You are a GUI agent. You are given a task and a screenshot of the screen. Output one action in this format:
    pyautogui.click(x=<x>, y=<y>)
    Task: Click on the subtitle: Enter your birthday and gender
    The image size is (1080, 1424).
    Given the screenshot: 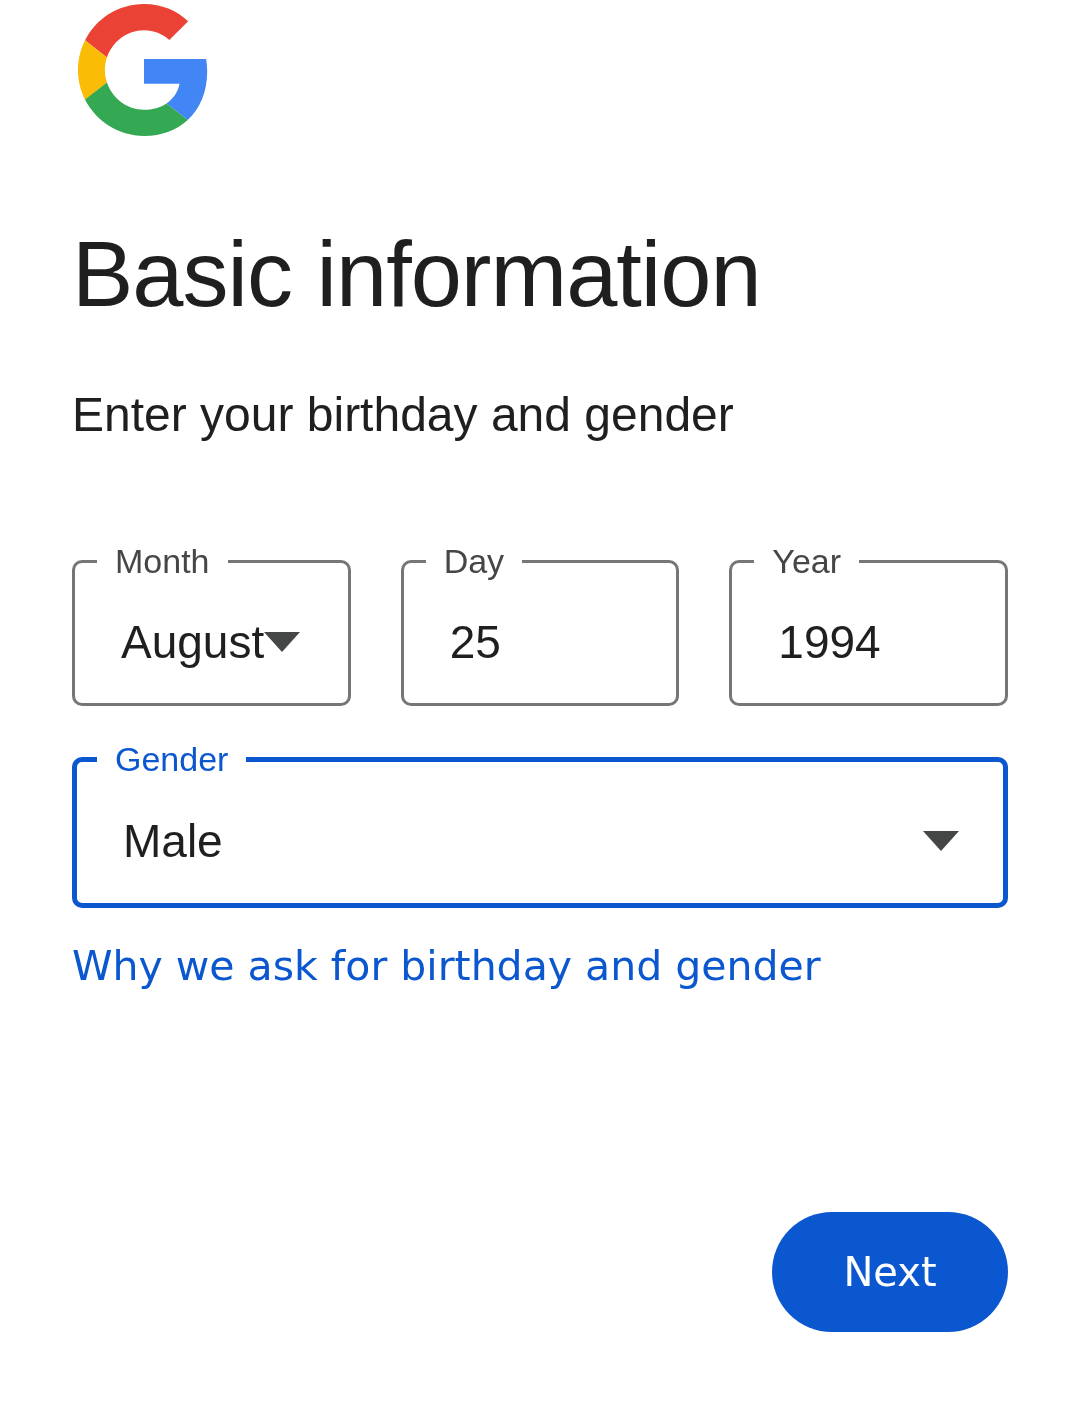 What is the action you would take?
    pyautogui.click(x=403, y=415)
    